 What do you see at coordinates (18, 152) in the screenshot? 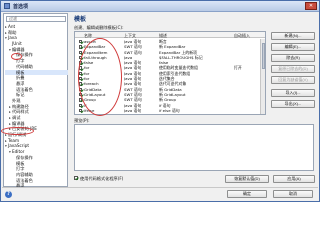
I see `tree-item-label: Editor` at bounding box center [18, 152].